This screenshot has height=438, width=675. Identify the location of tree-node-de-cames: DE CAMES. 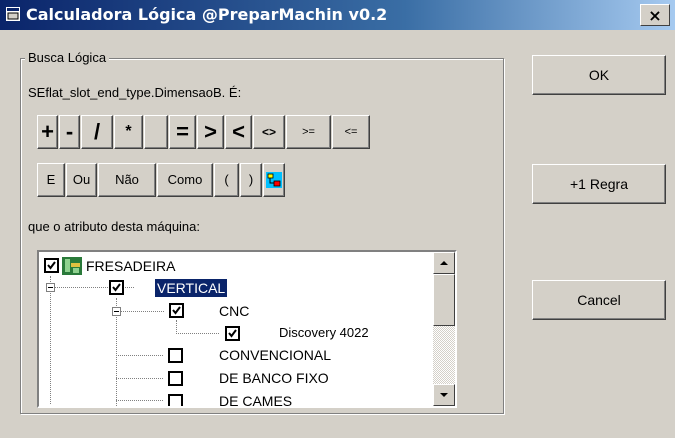
(255, 399).